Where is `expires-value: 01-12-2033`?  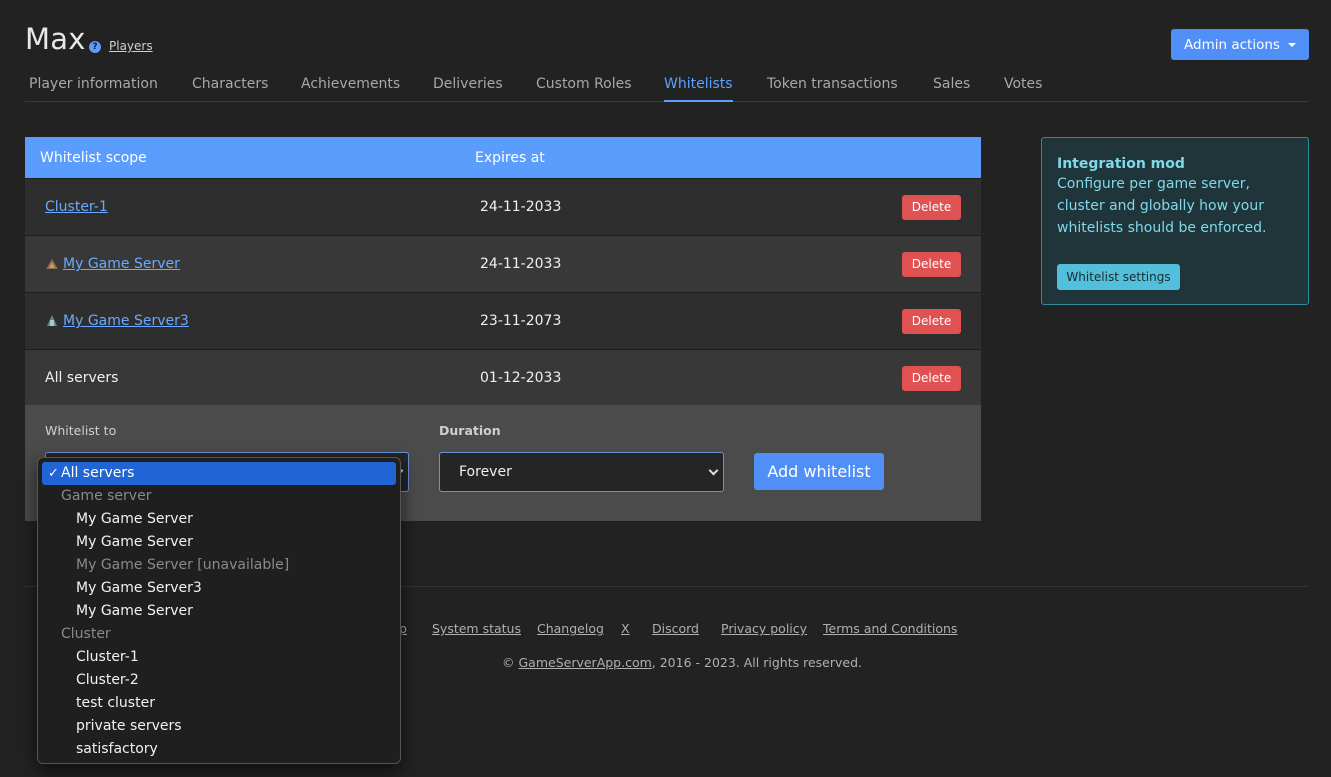
expires-value: 01-12-2033 is located at coordinates (521, 378).